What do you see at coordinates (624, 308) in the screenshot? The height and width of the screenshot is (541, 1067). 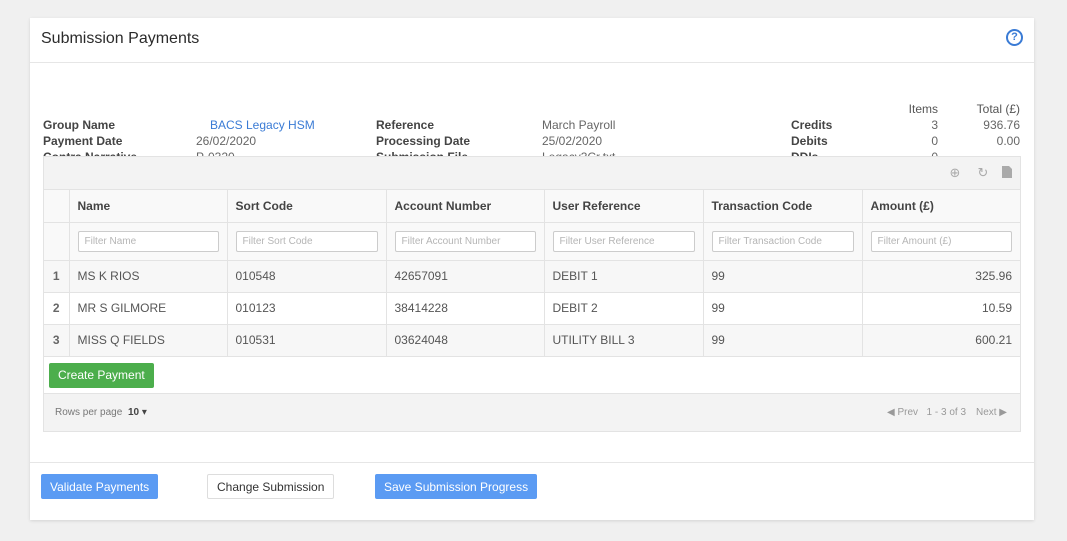 I see `cell-user-reference: DEBIT 2` at bounding box center [624, 308].